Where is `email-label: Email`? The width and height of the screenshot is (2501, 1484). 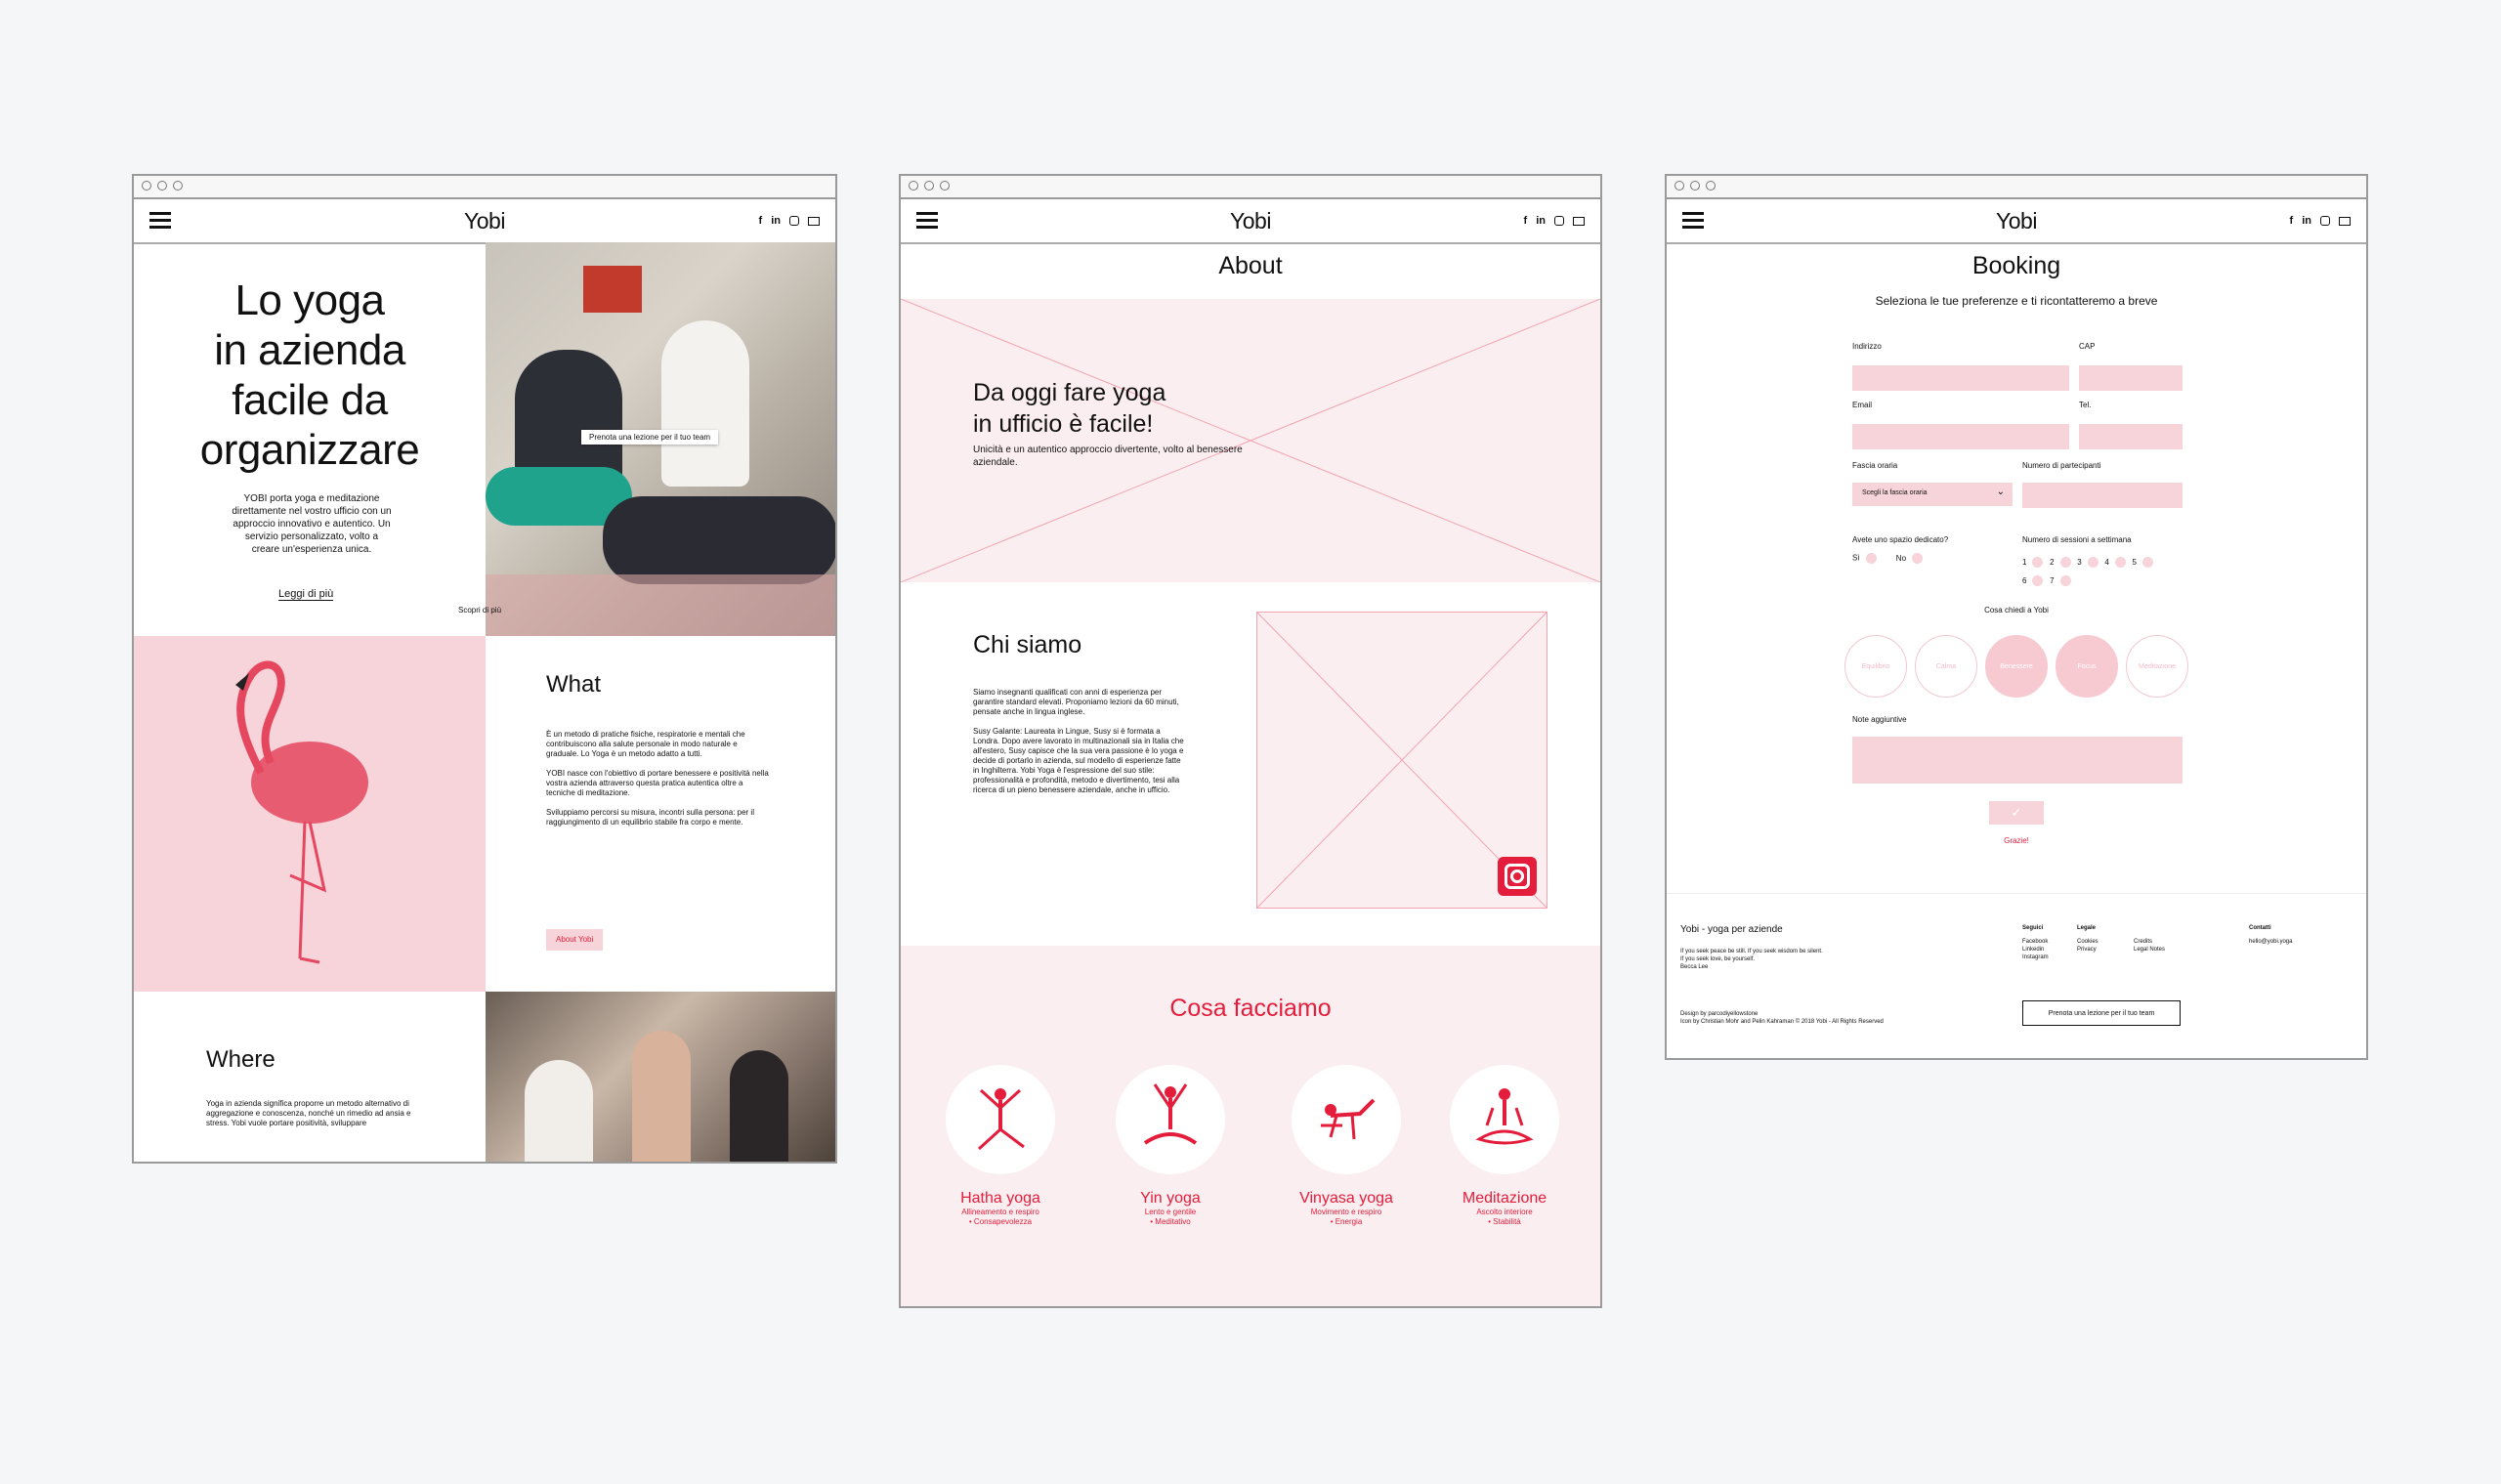 email-label: Email is located at coordinates (1862, 405).